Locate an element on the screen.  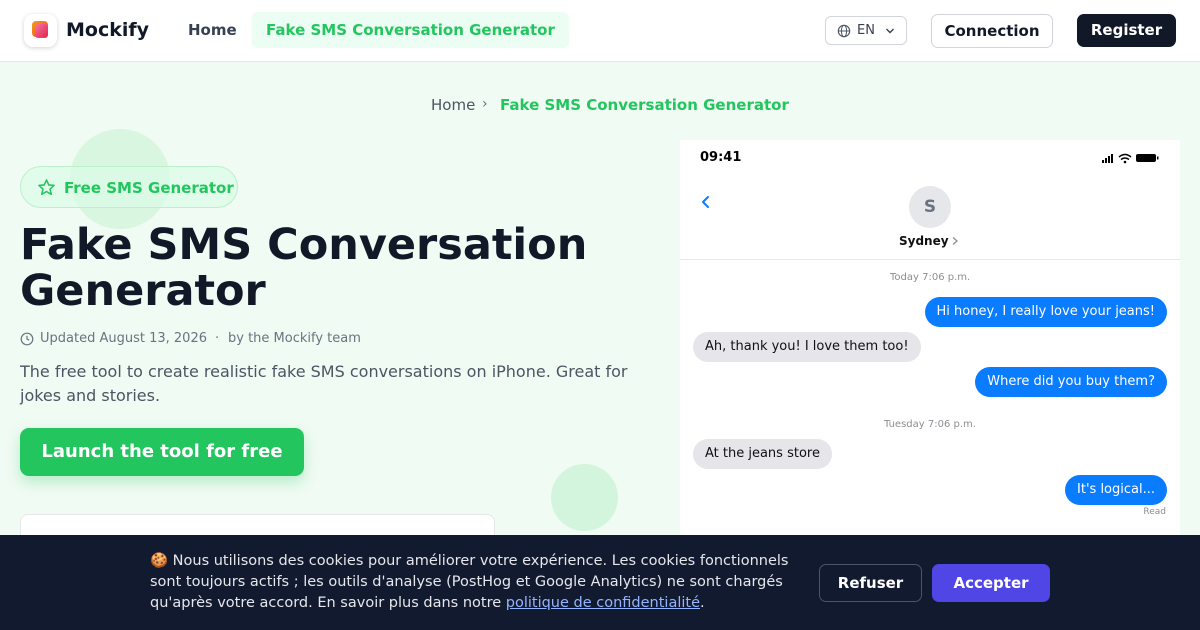
contact-name: Sydney is located at coordinates (924, 241).